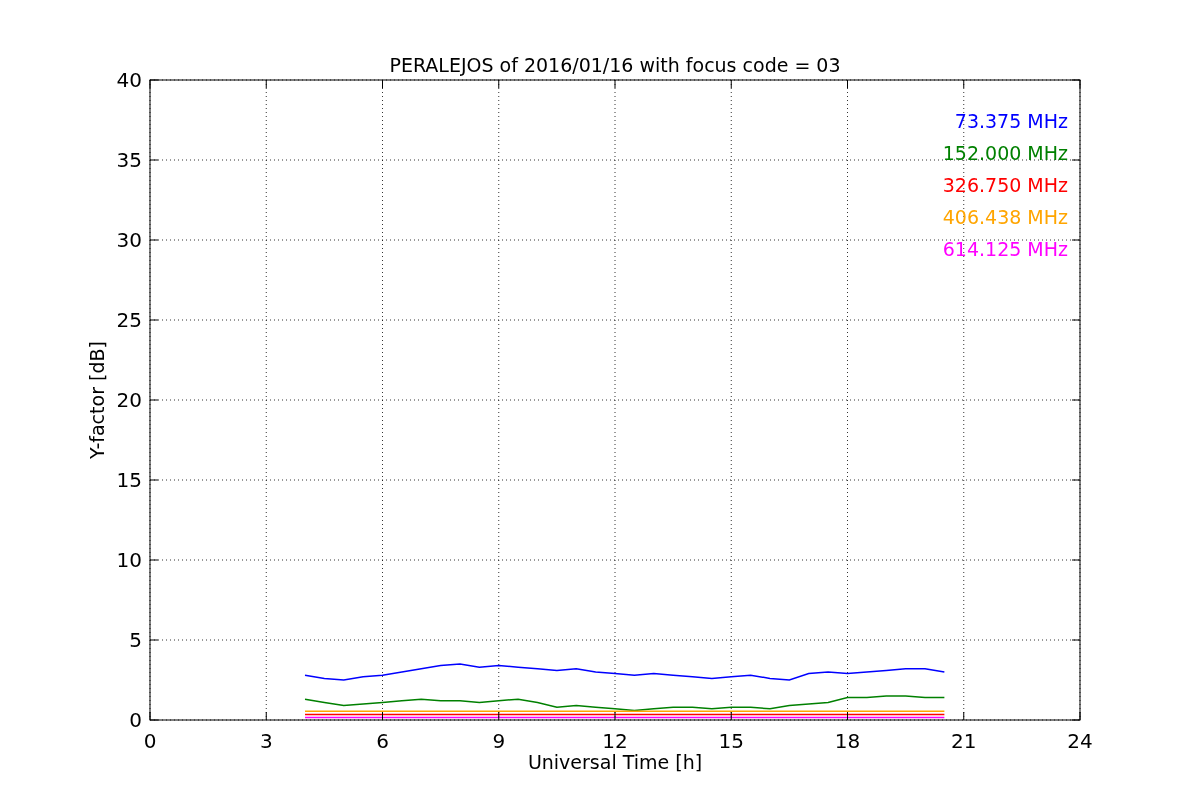 This screenshot has width=1200, height=800. What do you see at coordinates (731, 741) in the screenshot?
I see `x-tick-label: 15` at bounding box center [731, 741].